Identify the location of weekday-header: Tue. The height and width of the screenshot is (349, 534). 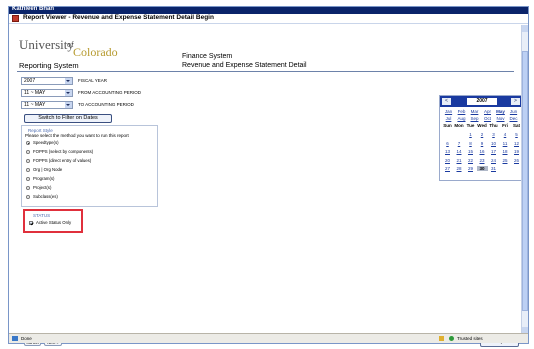
(470, 125).